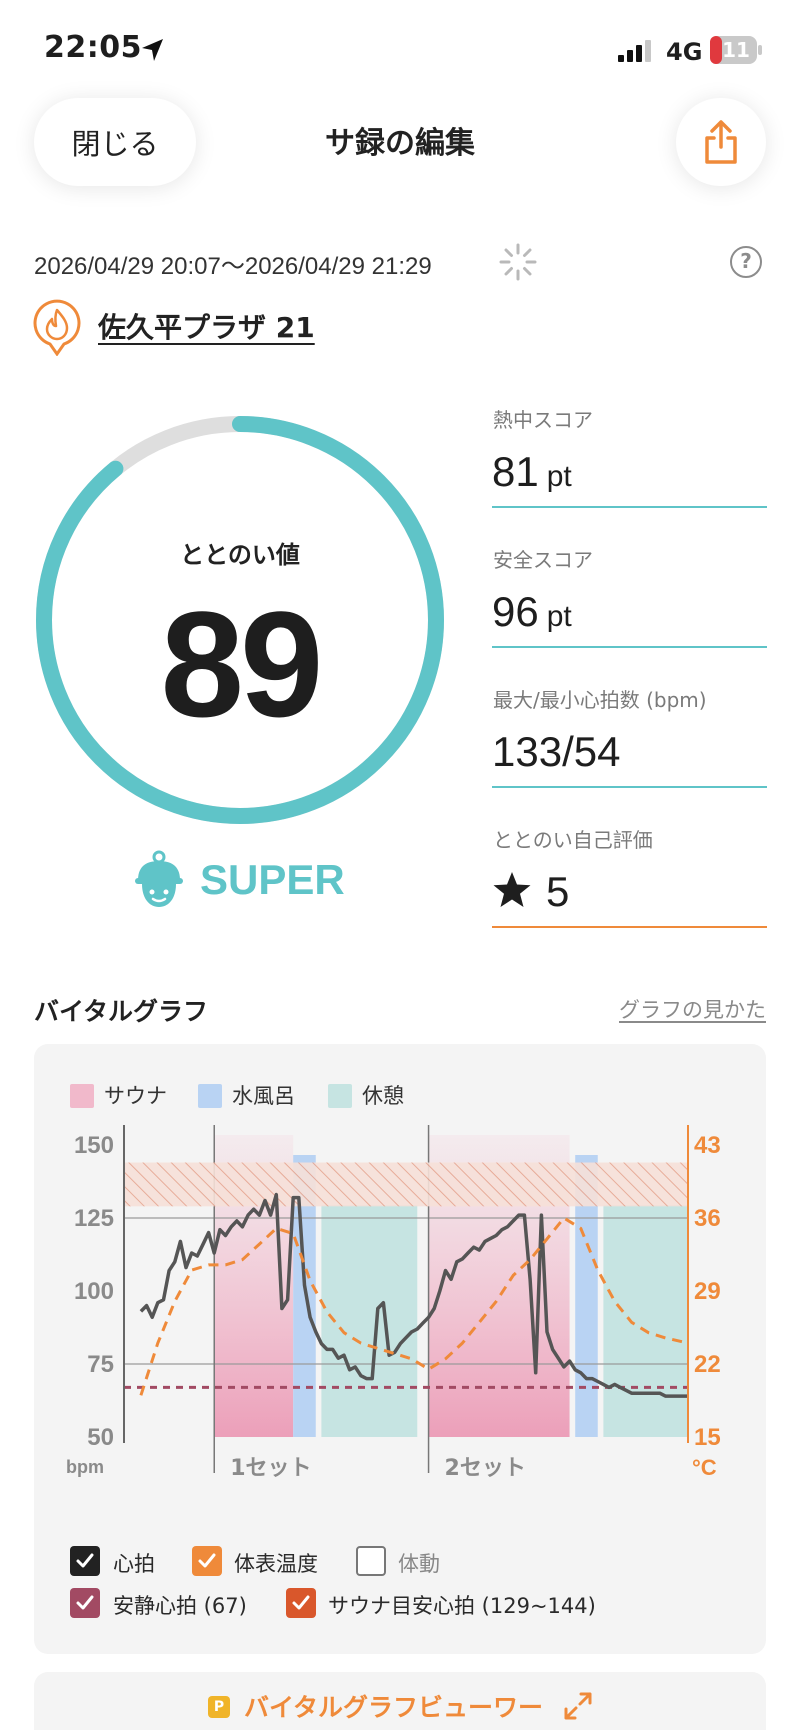 The width and height of the screenshot is (800, 1730). What do you see at coordinates (683, 1009) in the screenshot?
I see `graph-help-link: グラフの見かた` at bounding box center [683, 1009].